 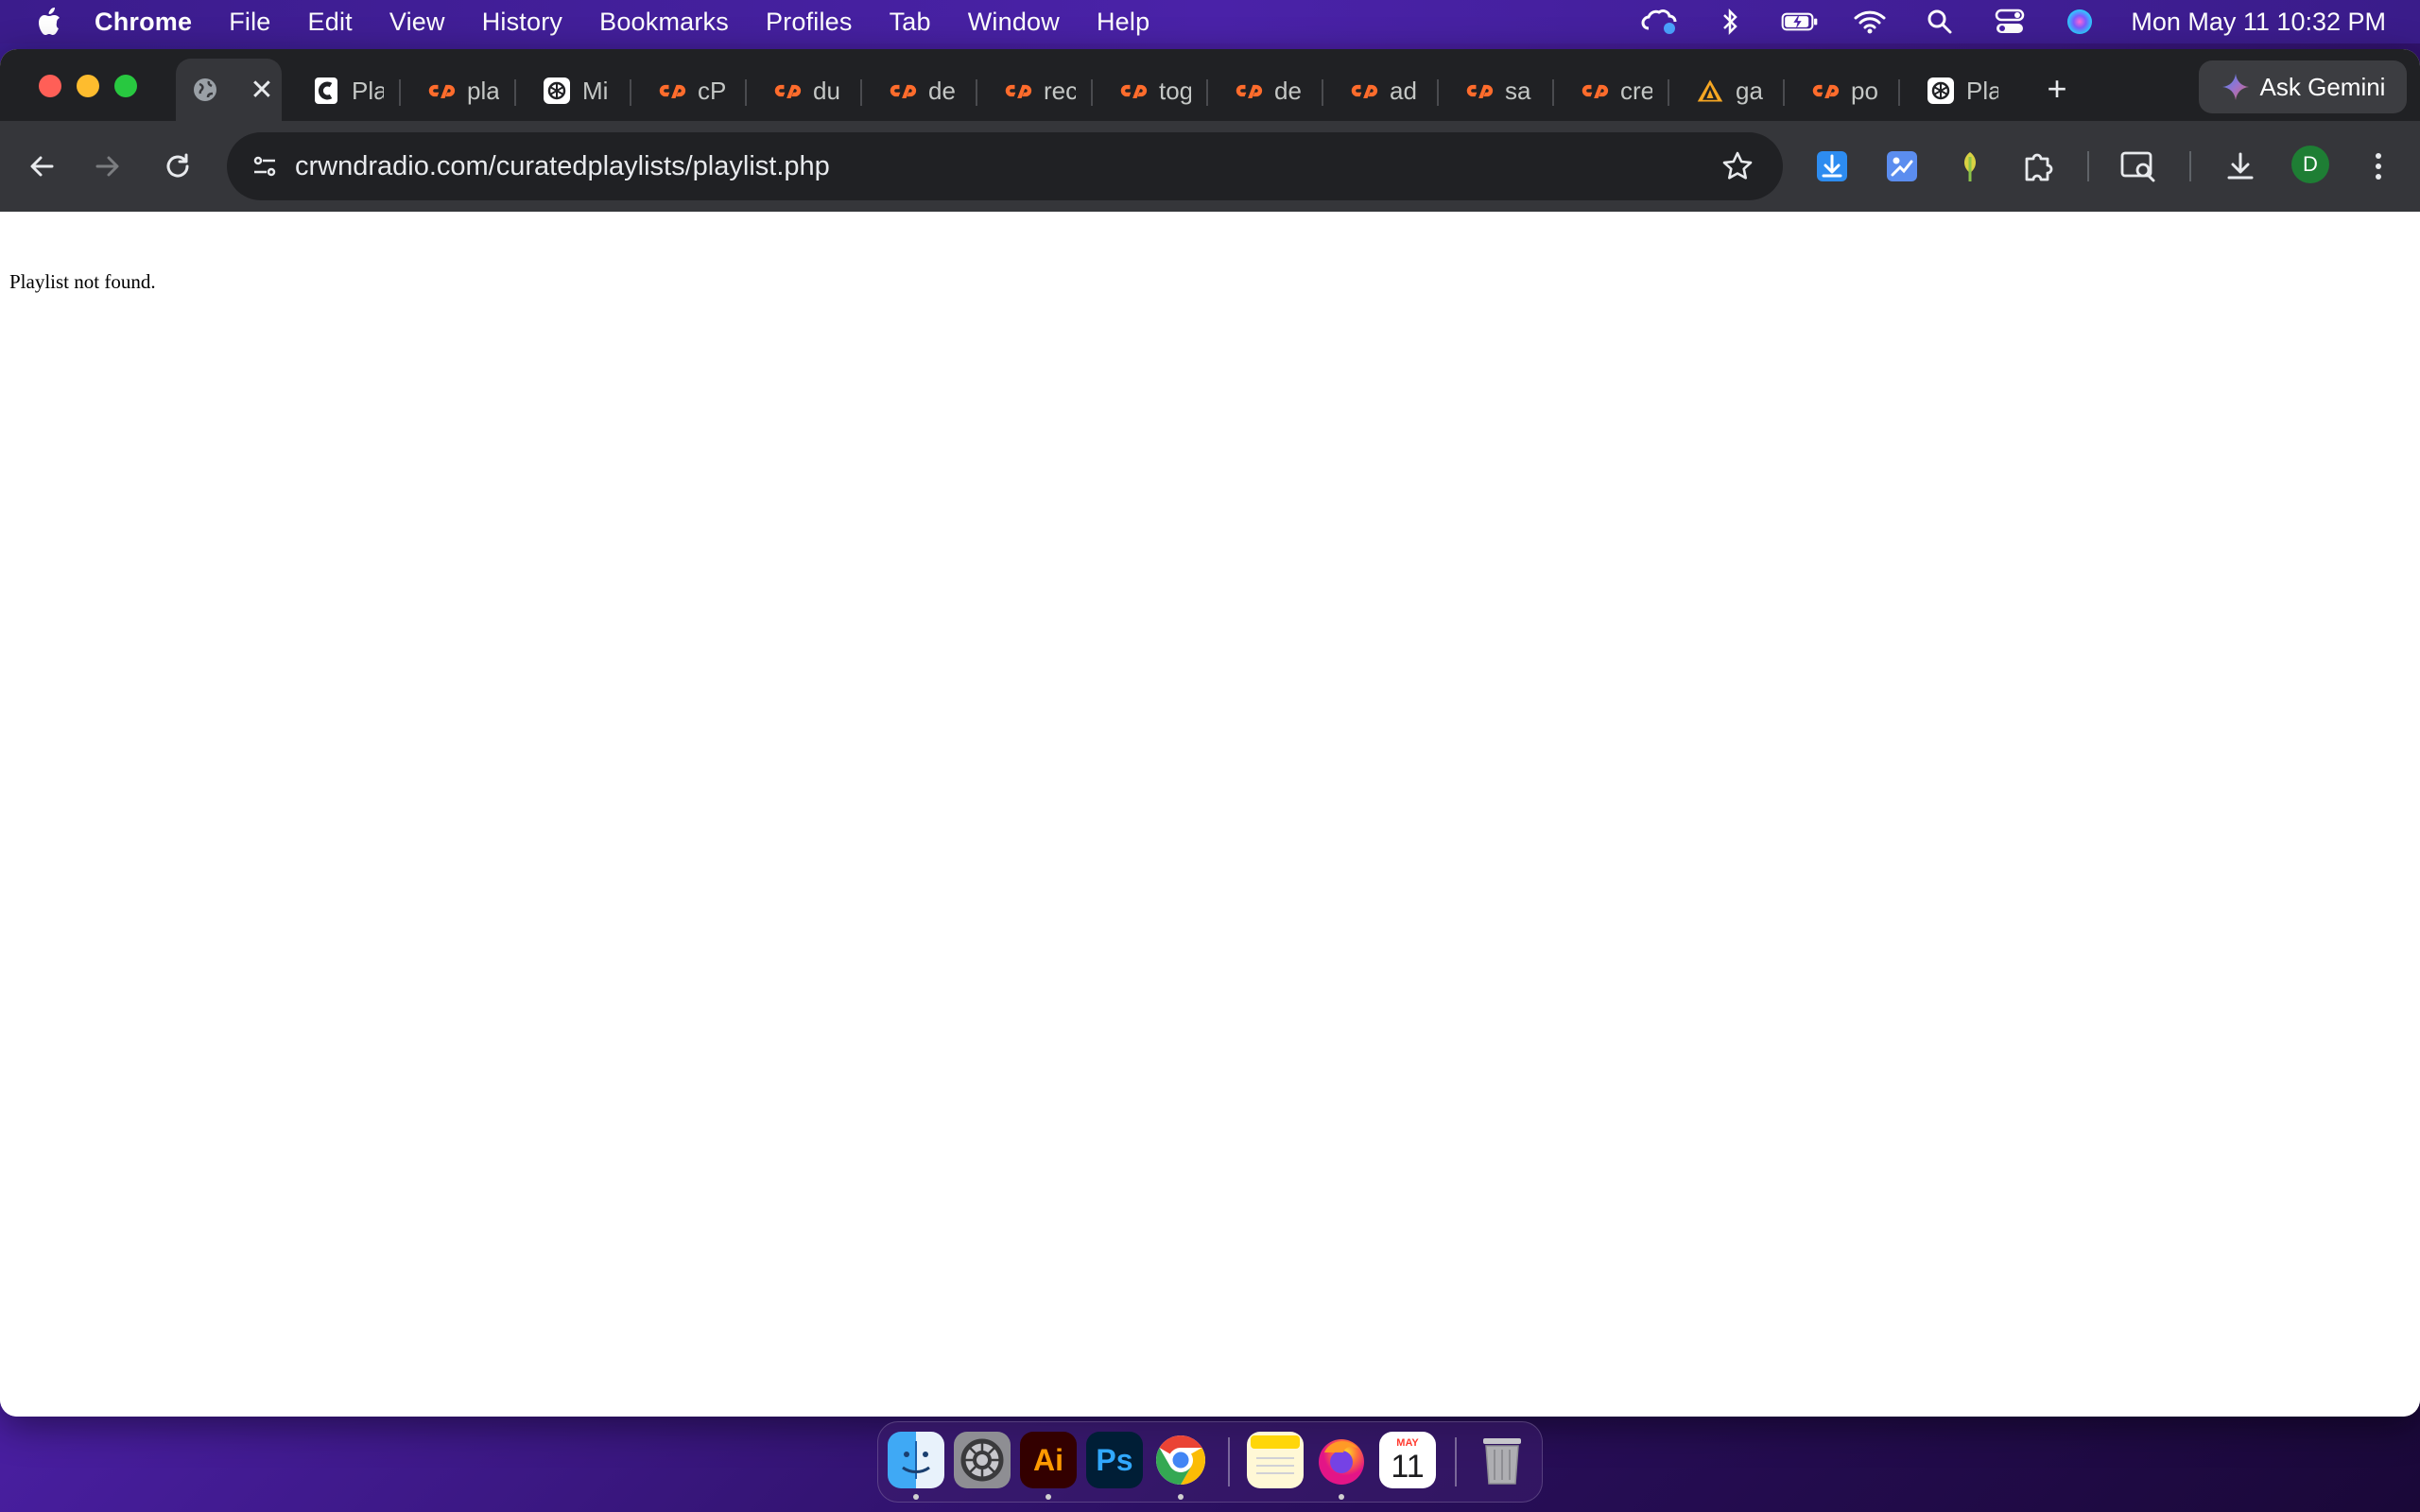 I want to click on tab-title: cre, so click(x=1636, y=90).